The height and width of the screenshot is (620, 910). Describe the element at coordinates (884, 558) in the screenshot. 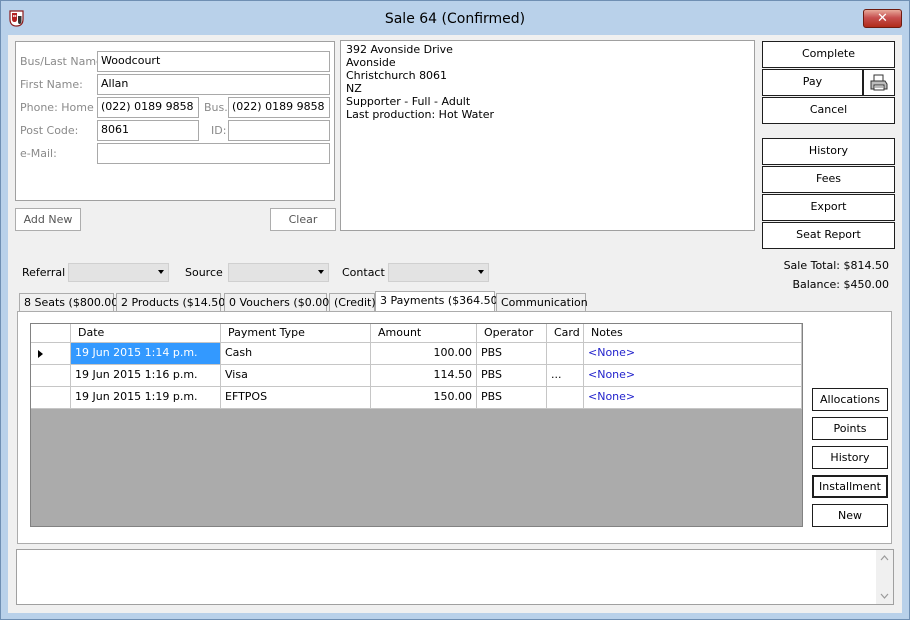

I see `scroll-up-icon` at that location.